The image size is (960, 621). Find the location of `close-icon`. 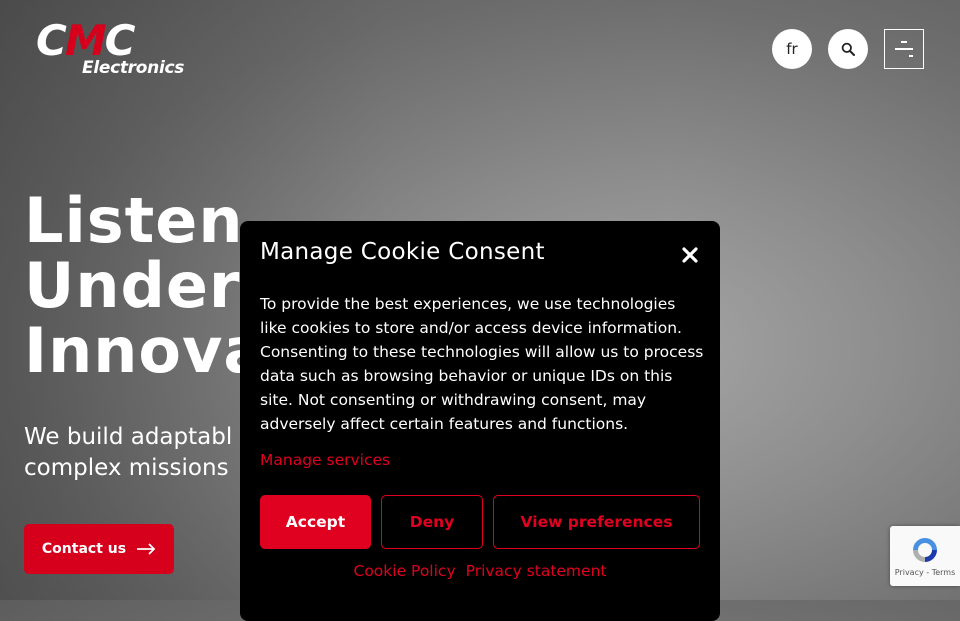

close-icon is located at coordinates (690, 255).